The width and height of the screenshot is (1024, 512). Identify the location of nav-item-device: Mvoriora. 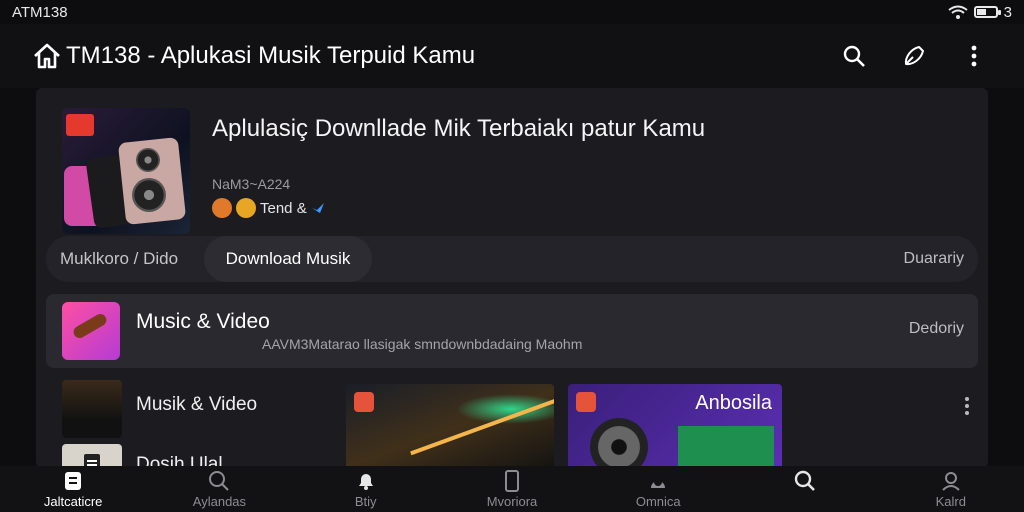
(512, 489).